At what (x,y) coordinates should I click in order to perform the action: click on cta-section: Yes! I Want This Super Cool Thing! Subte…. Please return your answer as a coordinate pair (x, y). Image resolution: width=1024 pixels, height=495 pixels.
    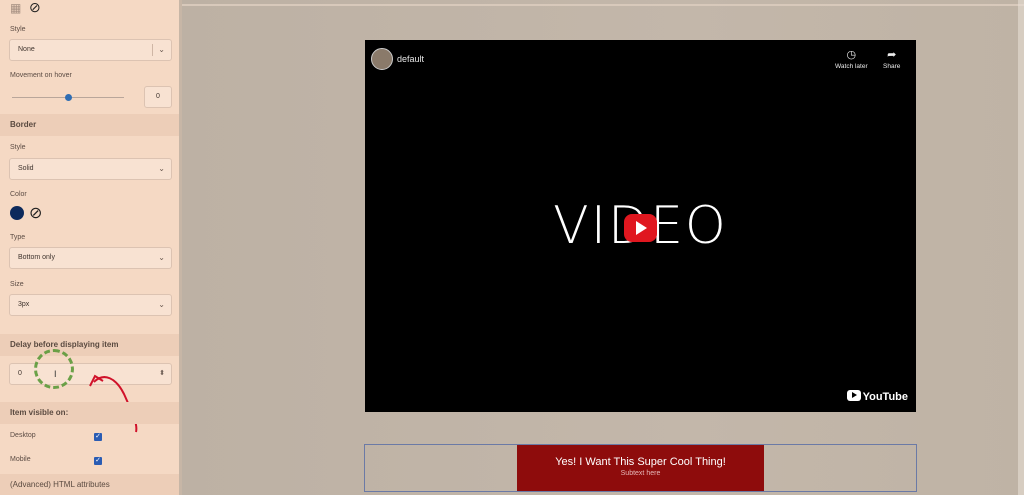
    Looking at the image, I should click on (640, 468).